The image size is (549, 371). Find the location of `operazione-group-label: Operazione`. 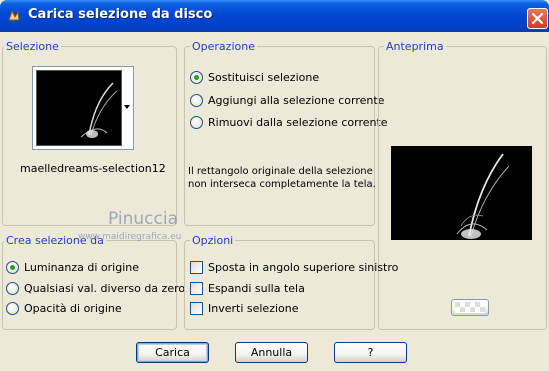

operazione-group-label: Operazione is located at coordinates (223, 46).